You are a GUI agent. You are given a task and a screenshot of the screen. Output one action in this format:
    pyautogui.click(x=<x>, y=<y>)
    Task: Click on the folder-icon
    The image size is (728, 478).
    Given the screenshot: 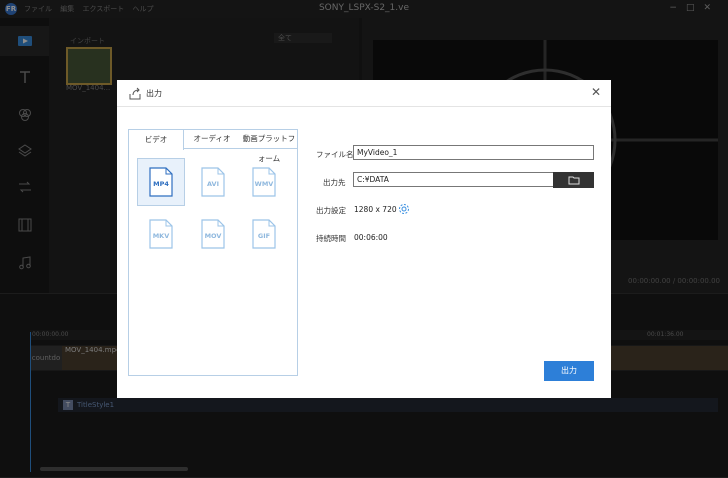 What is the action you would take?
    pyautogui.click(x=573, y=180)
    